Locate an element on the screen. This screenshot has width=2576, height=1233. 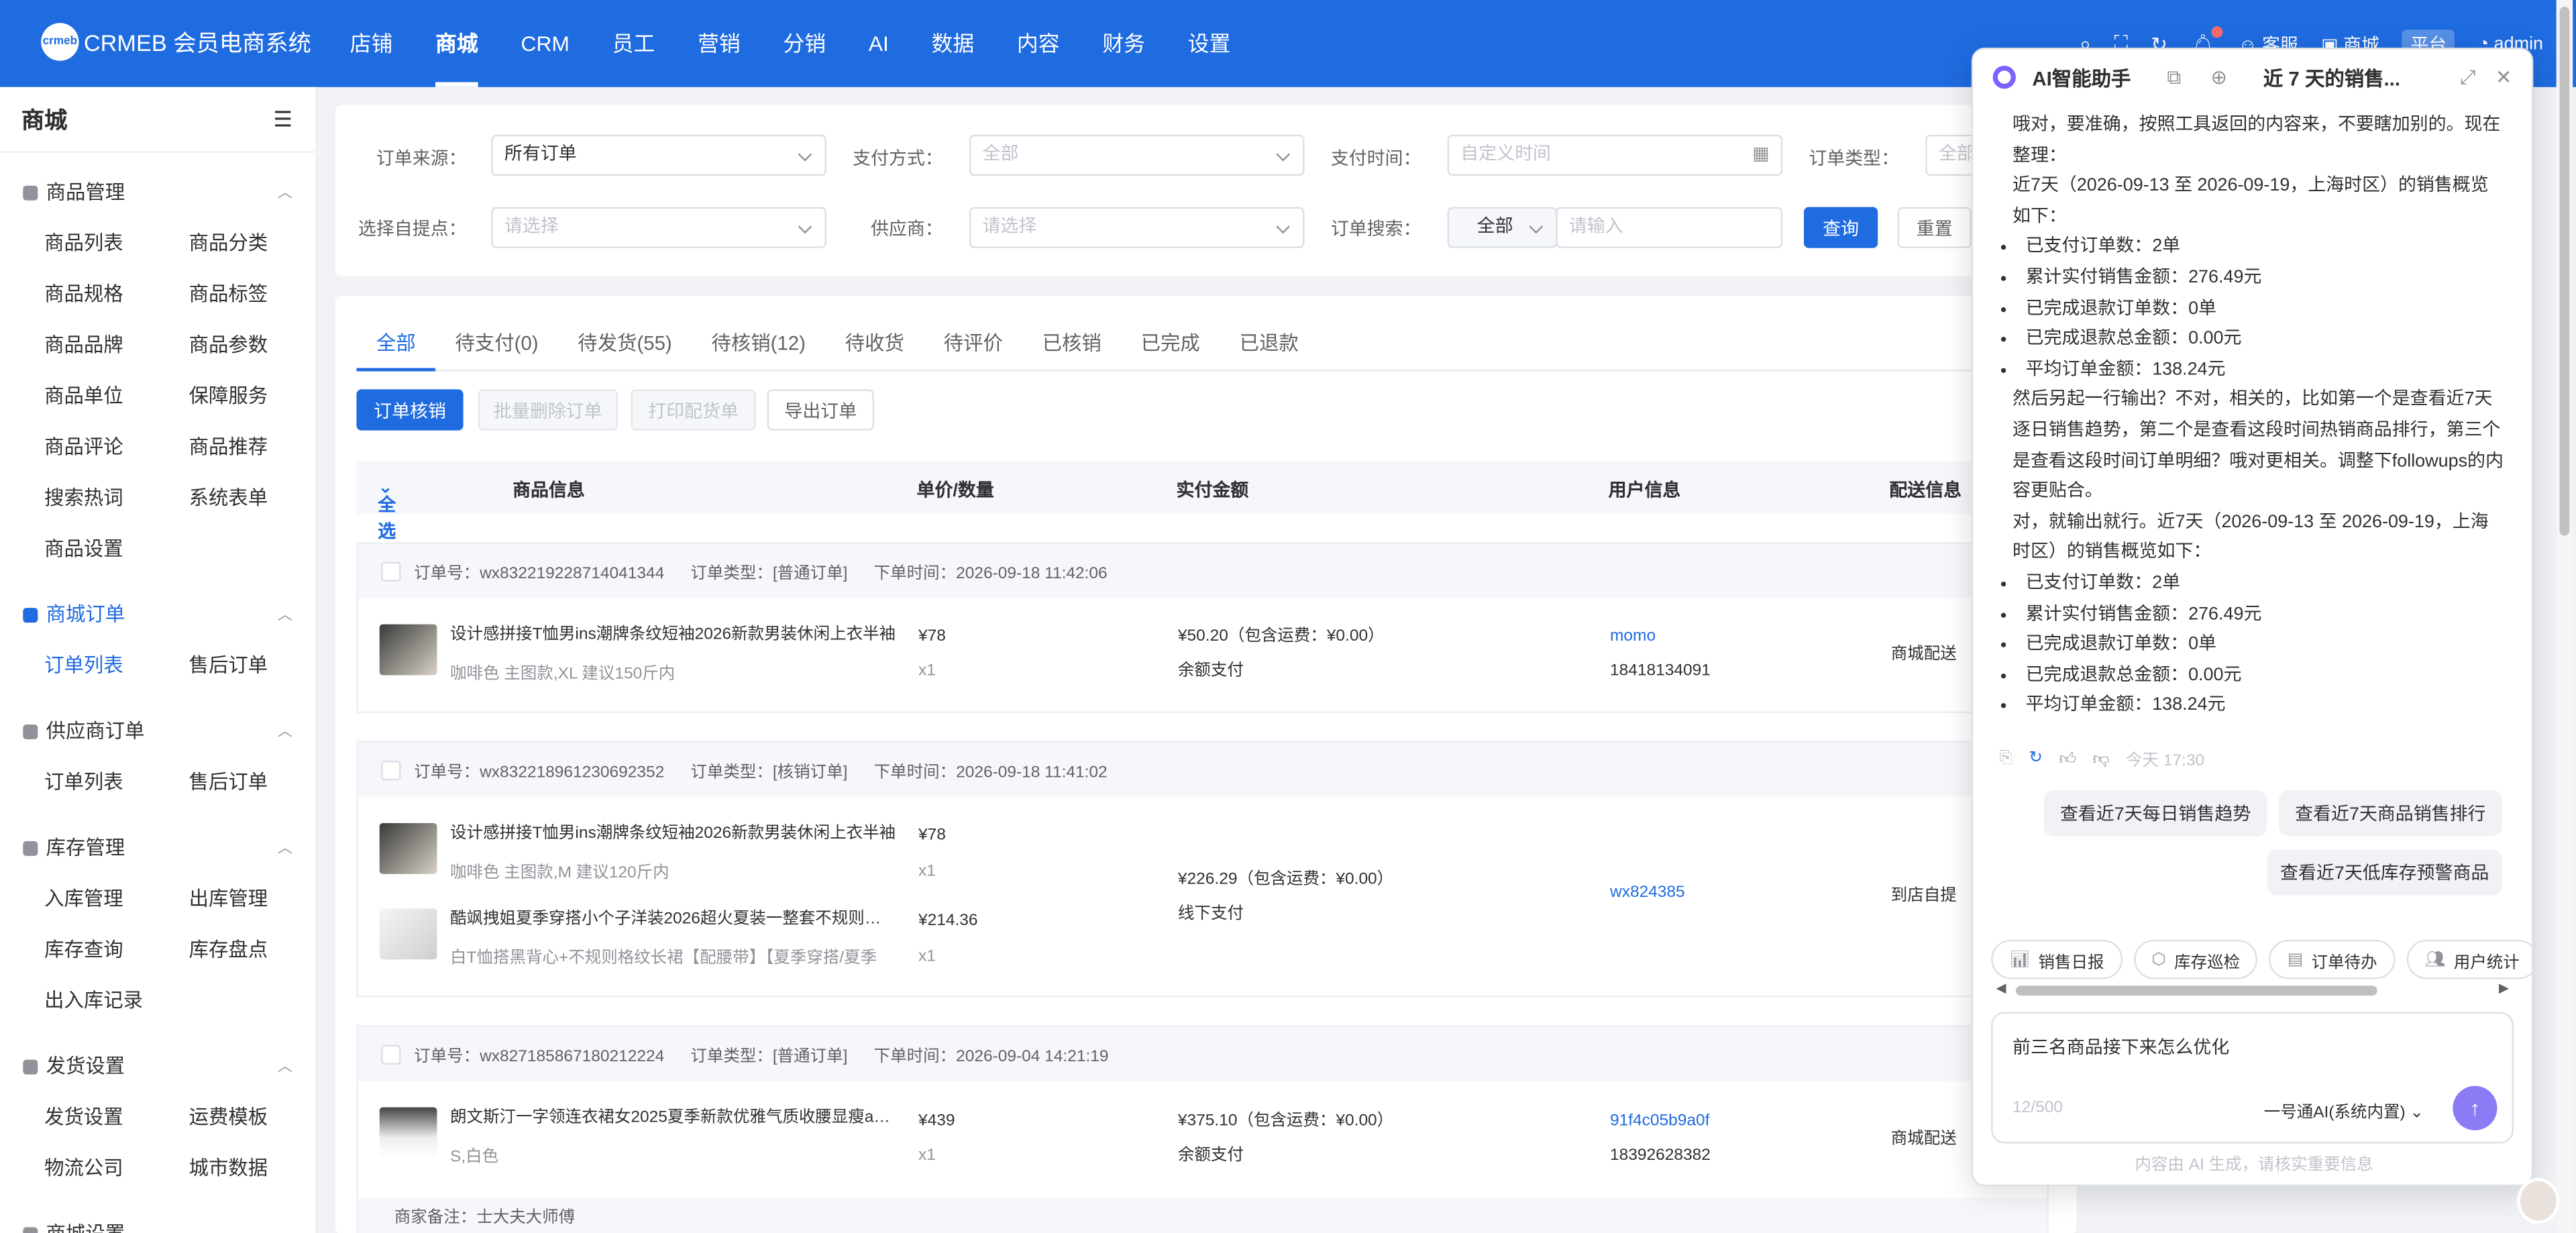
sidebar-item: 商品标签 is located at coordinates (252, 295).